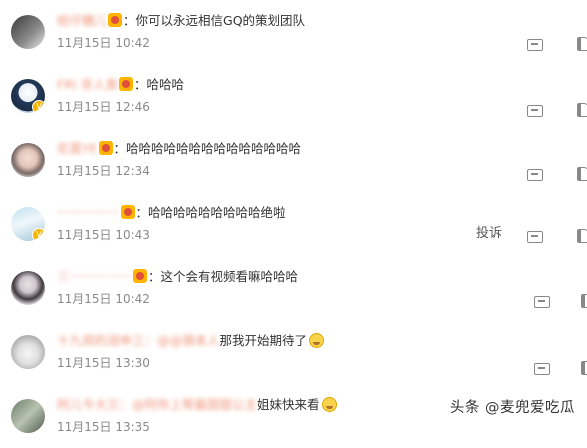 This screenshot has height=448, width=587. What do you see at coordinates (489, 231) in the screenshot?
I see `report-link: 投诉` at bounding box center [489, 231].